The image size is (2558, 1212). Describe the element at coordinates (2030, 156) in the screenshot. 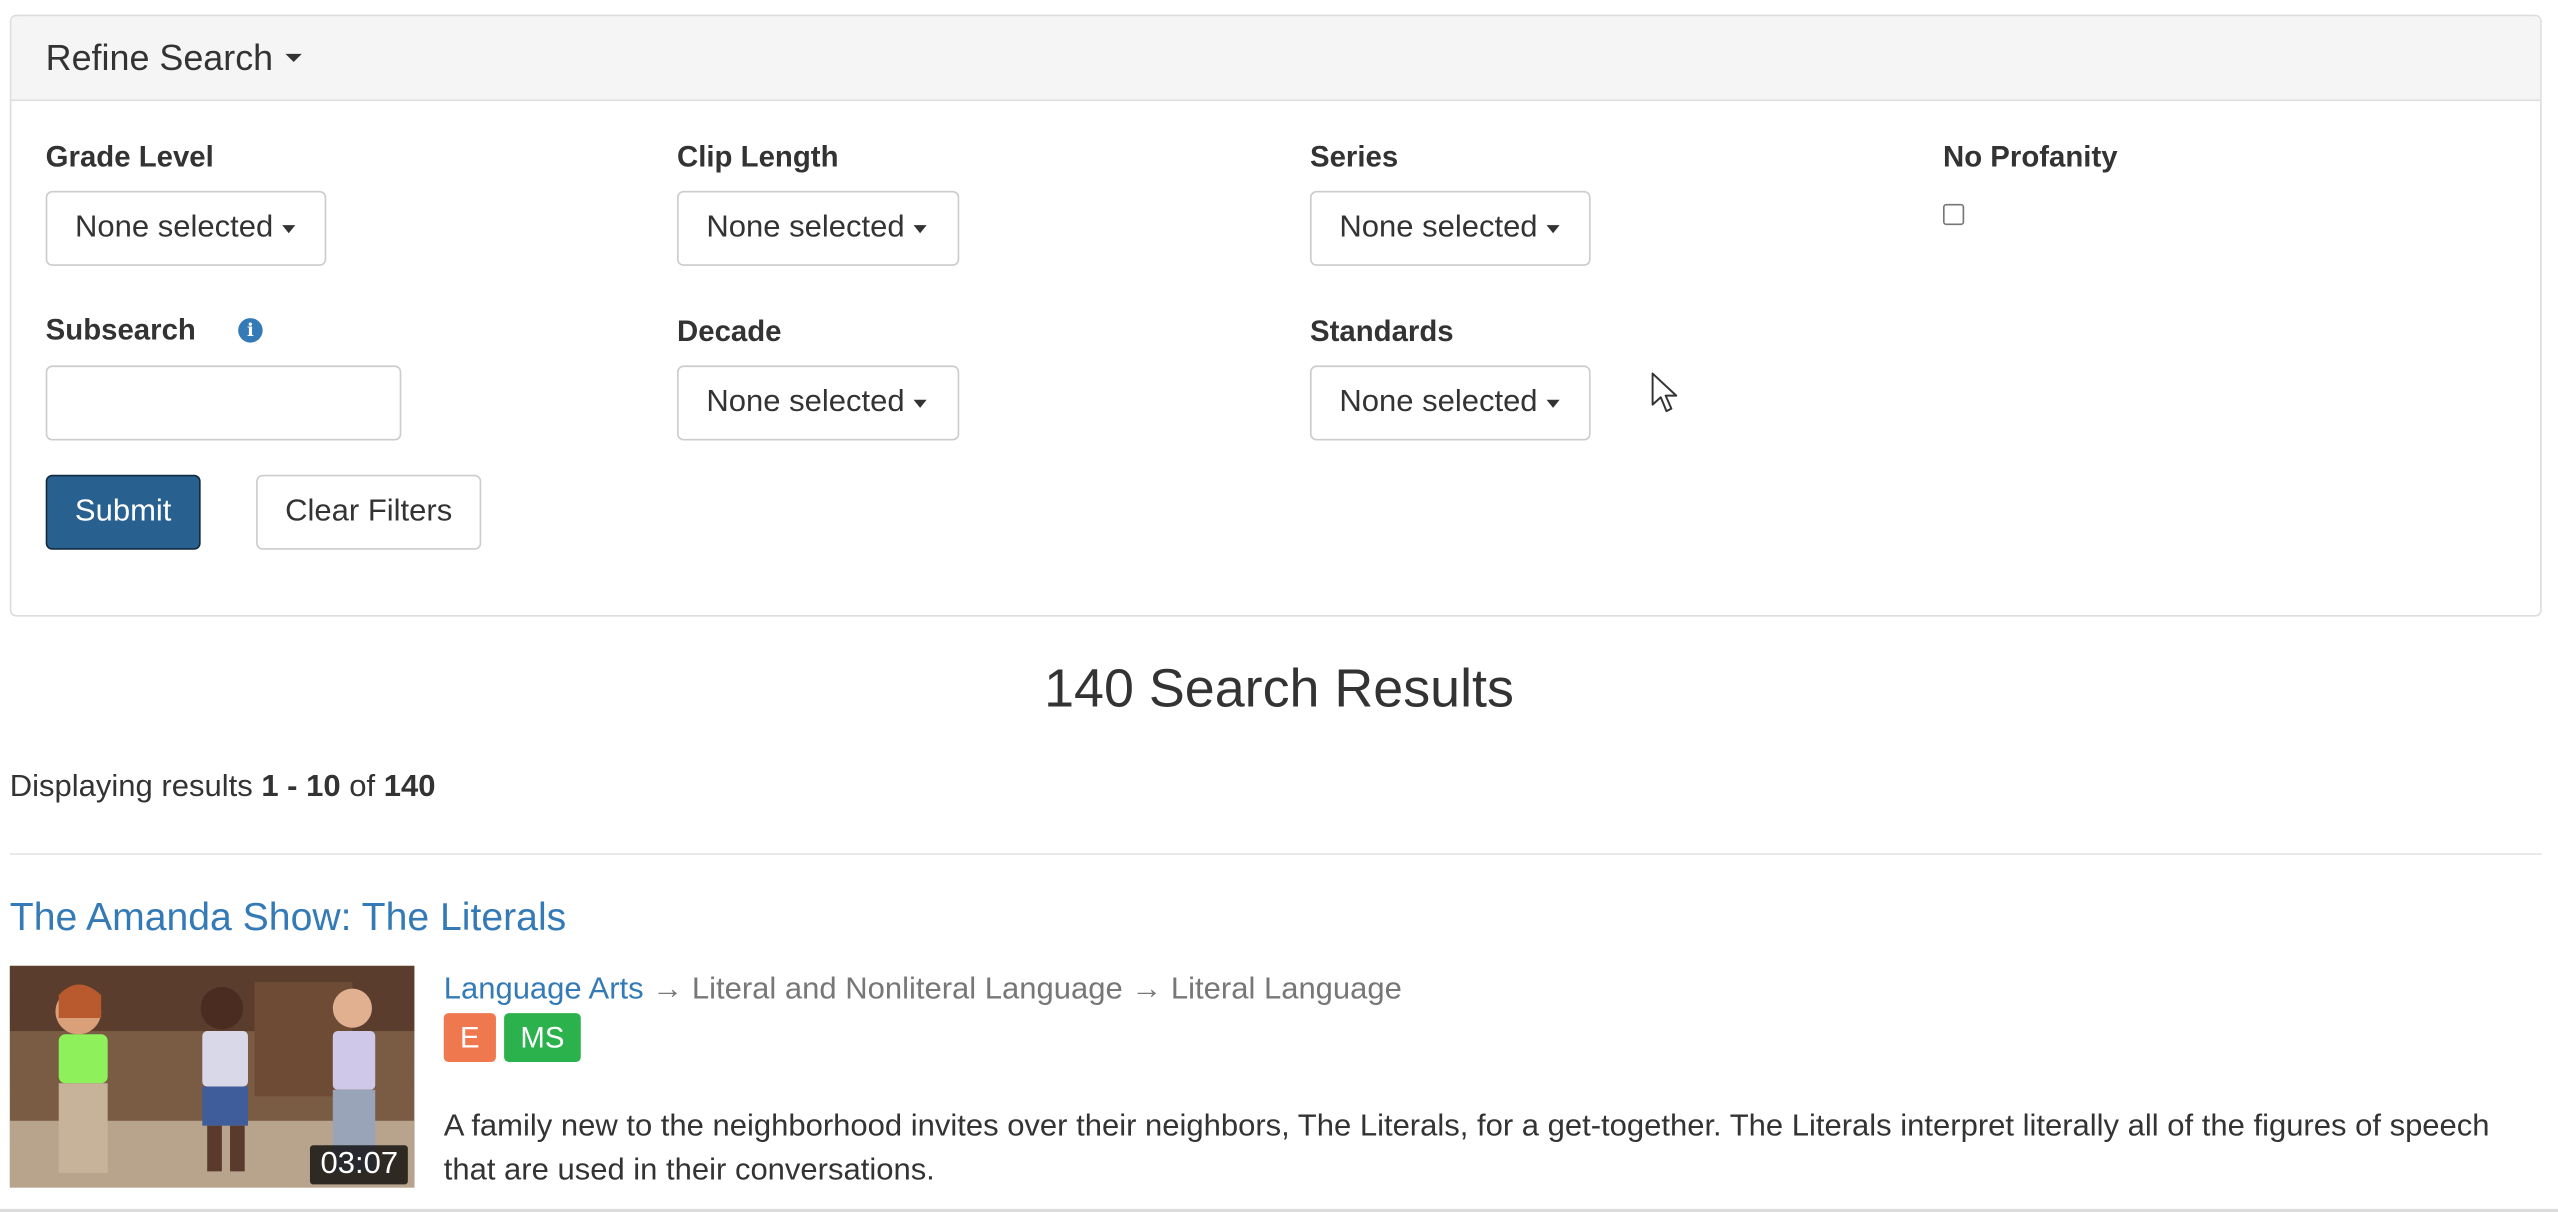

I see `no-profanity-label: No Profanity` at that location.